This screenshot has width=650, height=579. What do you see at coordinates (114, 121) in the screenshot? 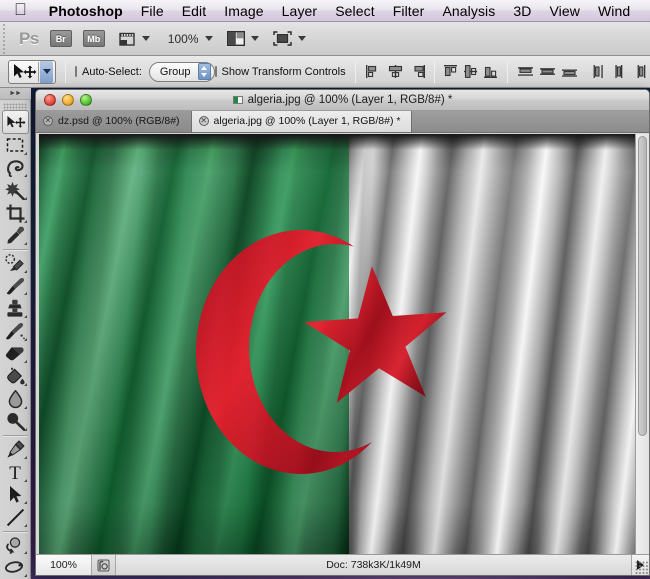
I see `document-tab-dz-psd: ✕ dz.psd @ 100% (RGB/8#)` at bounding box center [114, 121].